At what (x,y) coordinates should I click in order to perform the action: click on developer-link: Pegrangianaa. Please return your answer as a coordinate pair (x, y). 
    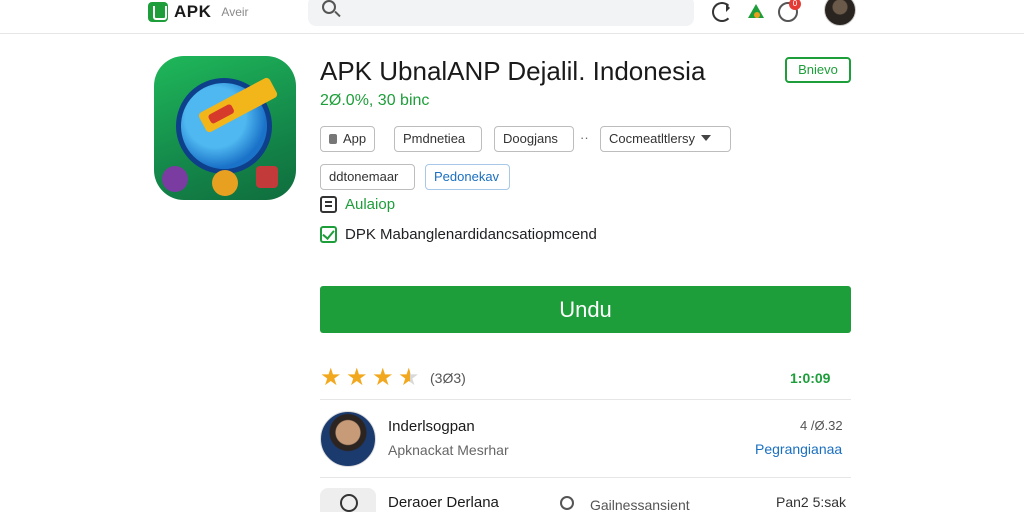
    Looking at the image, I should click on (798, 449).